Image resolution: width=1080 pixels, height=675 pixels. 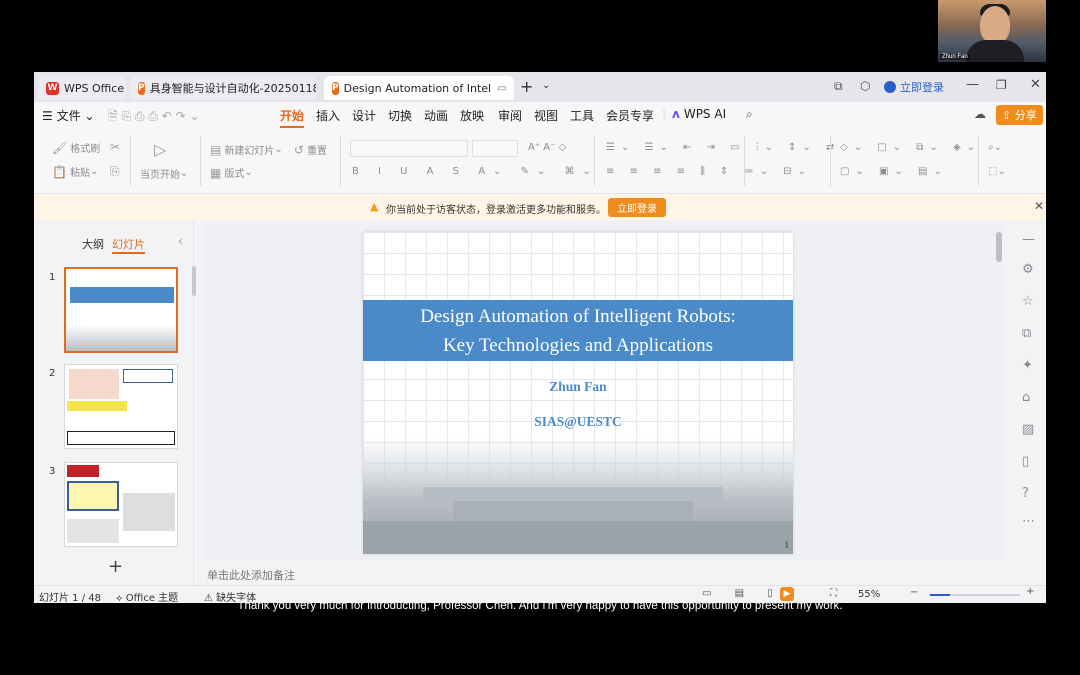 What do you see at coordinates (160, 175) in the screenshot?
I see `play-from-current-label: 当页开始` at bounding box center [160, 175].